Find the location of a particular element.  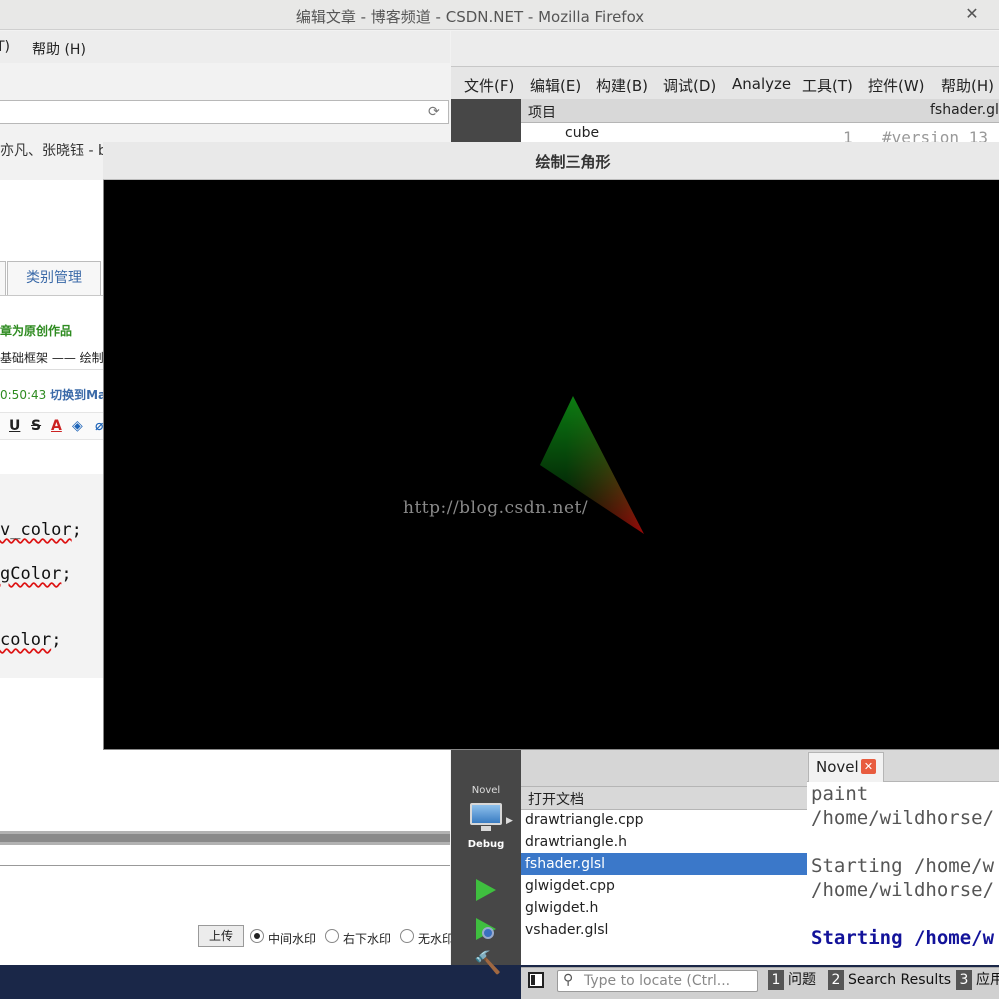

original-work-note: 章为原创作品 is located at coordinates (36, 331).